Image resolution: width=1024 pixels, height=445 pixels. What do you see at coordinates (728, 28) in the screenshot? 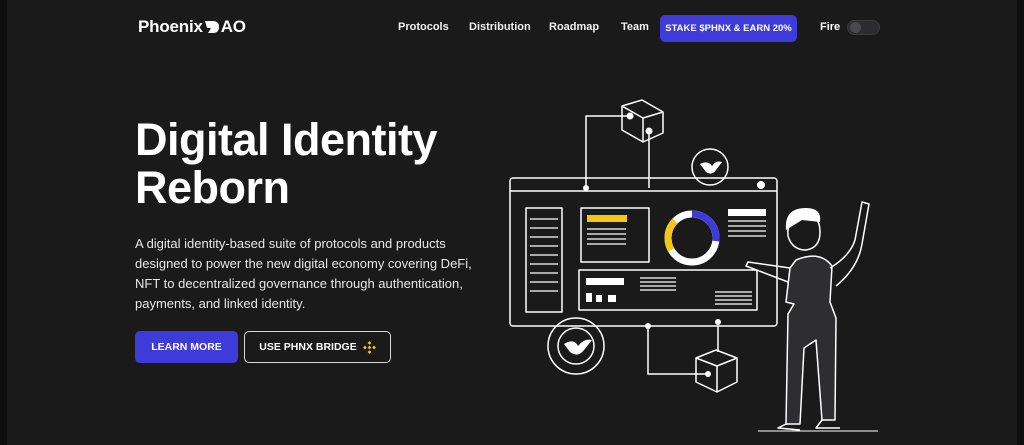
I see `stake-button: STAKE $PHNX & EARN 20%` at bounding box center [728, 28].